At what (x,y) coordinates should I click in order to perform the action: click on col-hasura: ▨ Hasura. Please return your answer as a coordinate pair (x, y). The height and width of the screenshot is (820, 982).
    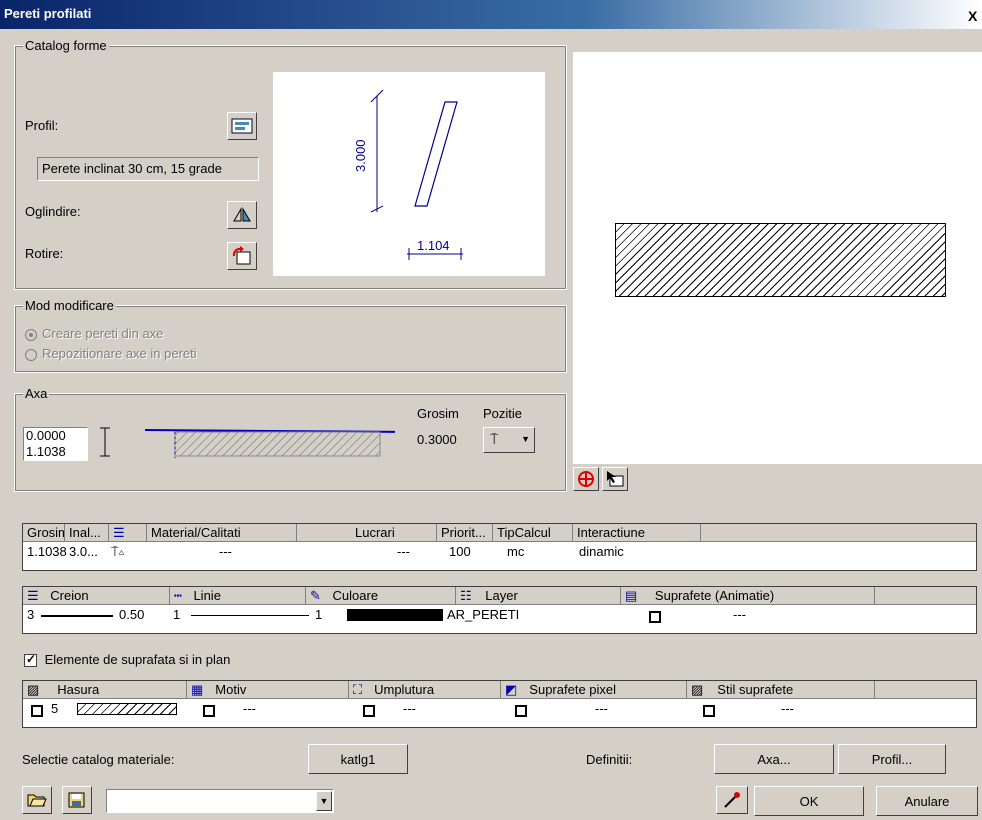
    Looking at the image, I should click on (105, 690).